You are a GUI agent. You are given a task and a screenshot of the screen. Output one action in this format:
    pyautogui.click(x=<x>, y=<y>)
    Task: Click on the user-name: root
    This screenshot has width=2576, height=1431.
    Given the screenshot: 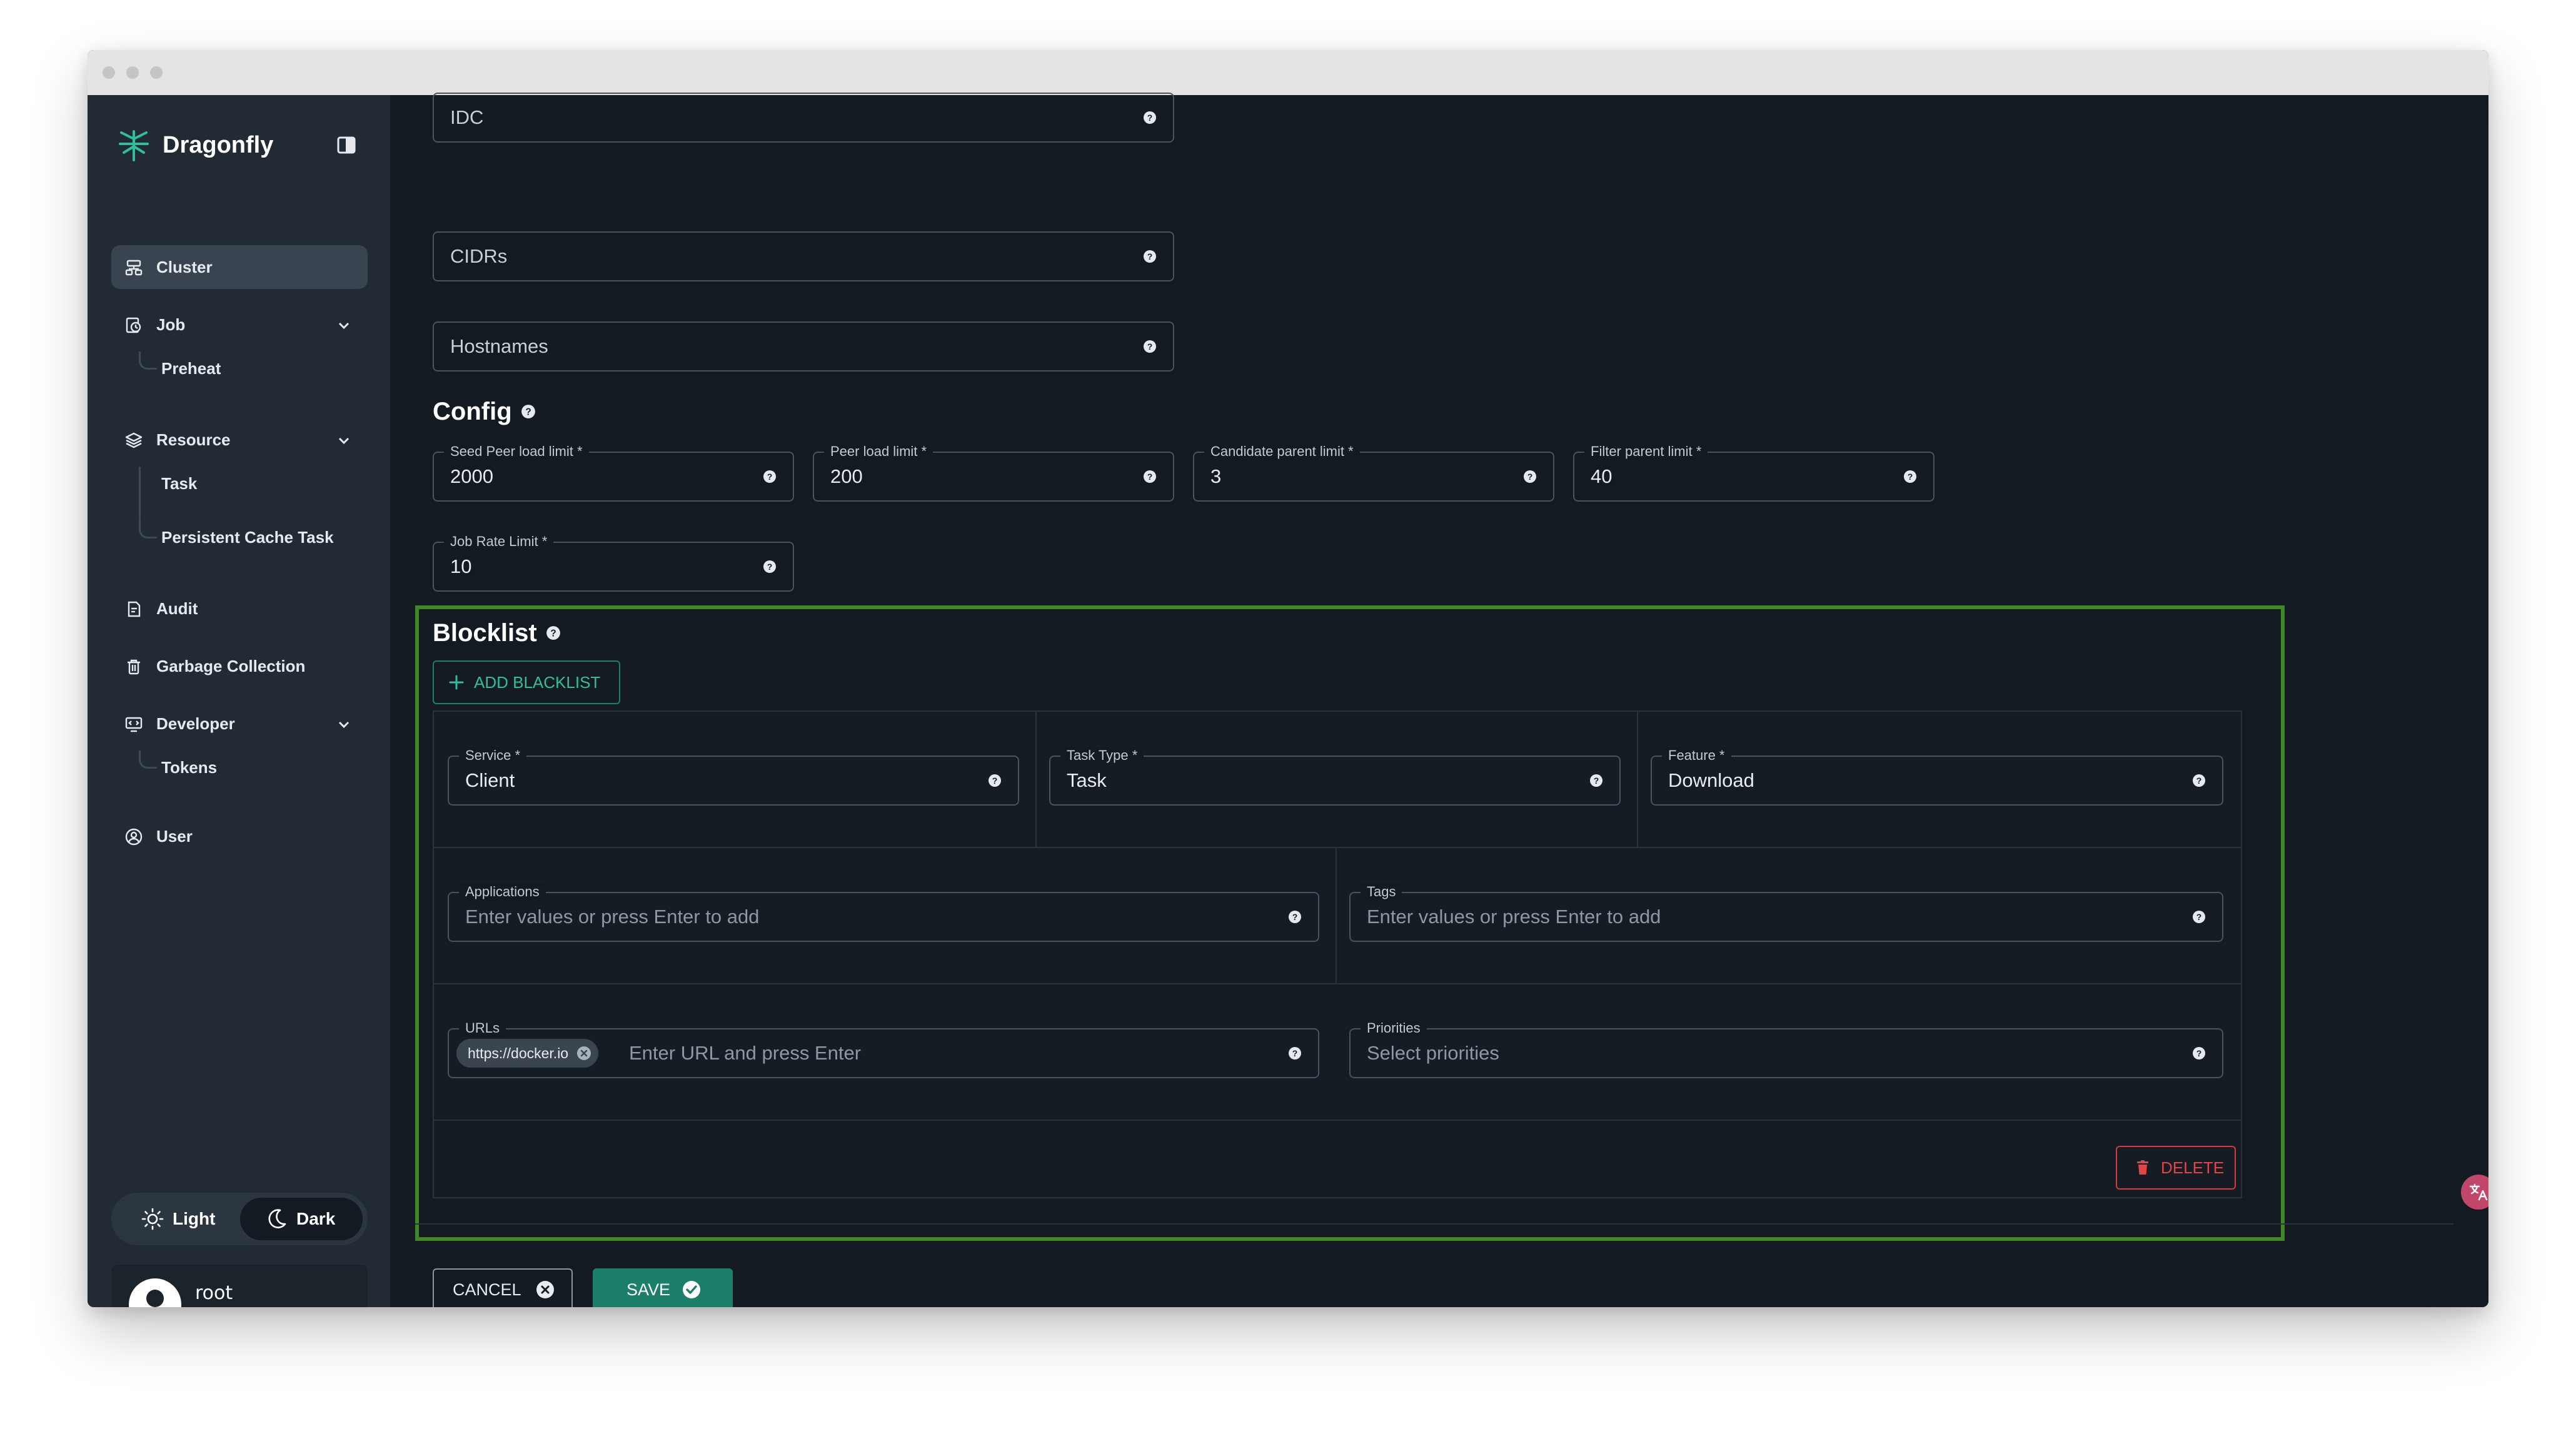 What is the action you would take?
    pyautogui.click(x=214, y=1293)
    